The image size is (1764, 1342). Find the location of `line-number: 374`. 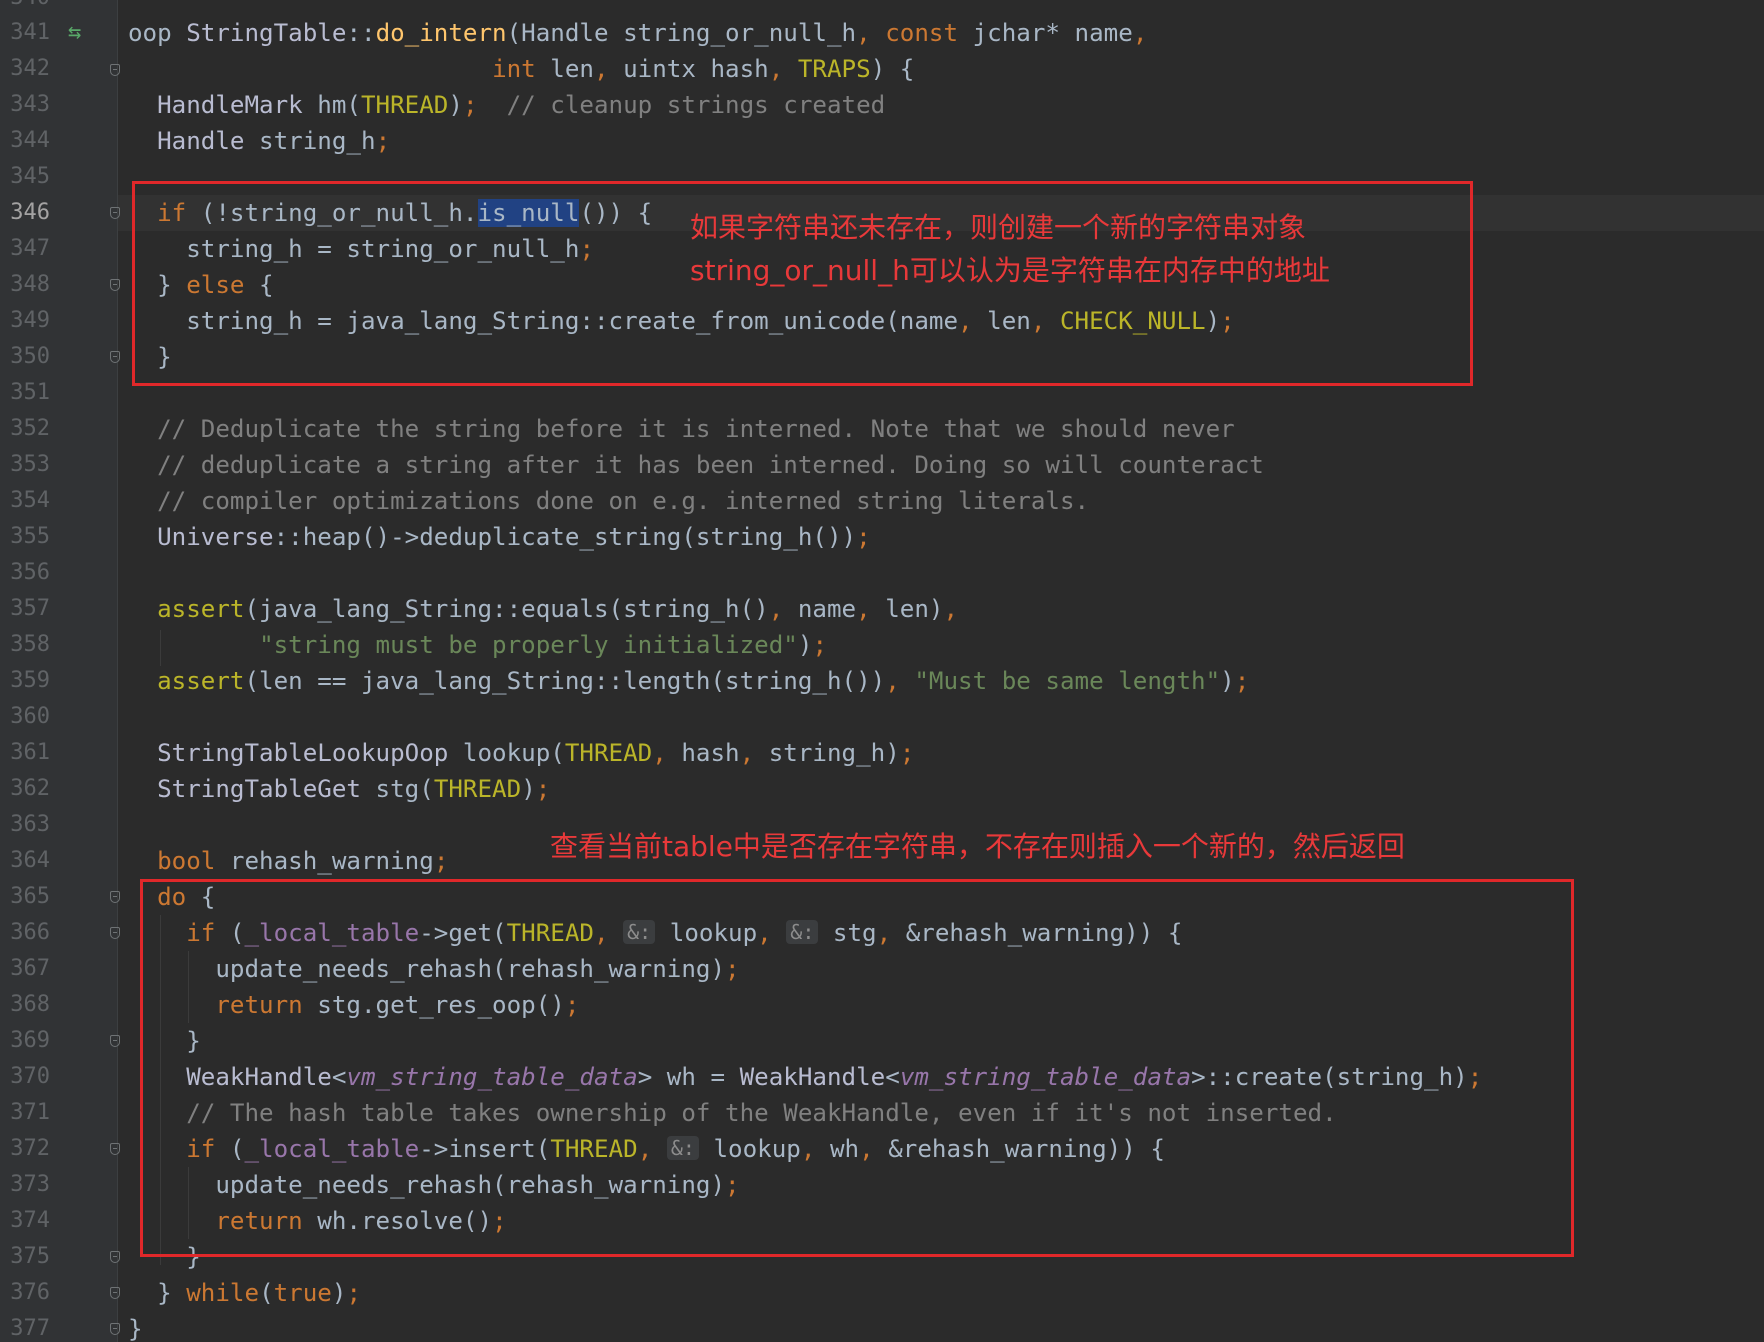

line-number: 374 is located at coordinates (30, 1220).